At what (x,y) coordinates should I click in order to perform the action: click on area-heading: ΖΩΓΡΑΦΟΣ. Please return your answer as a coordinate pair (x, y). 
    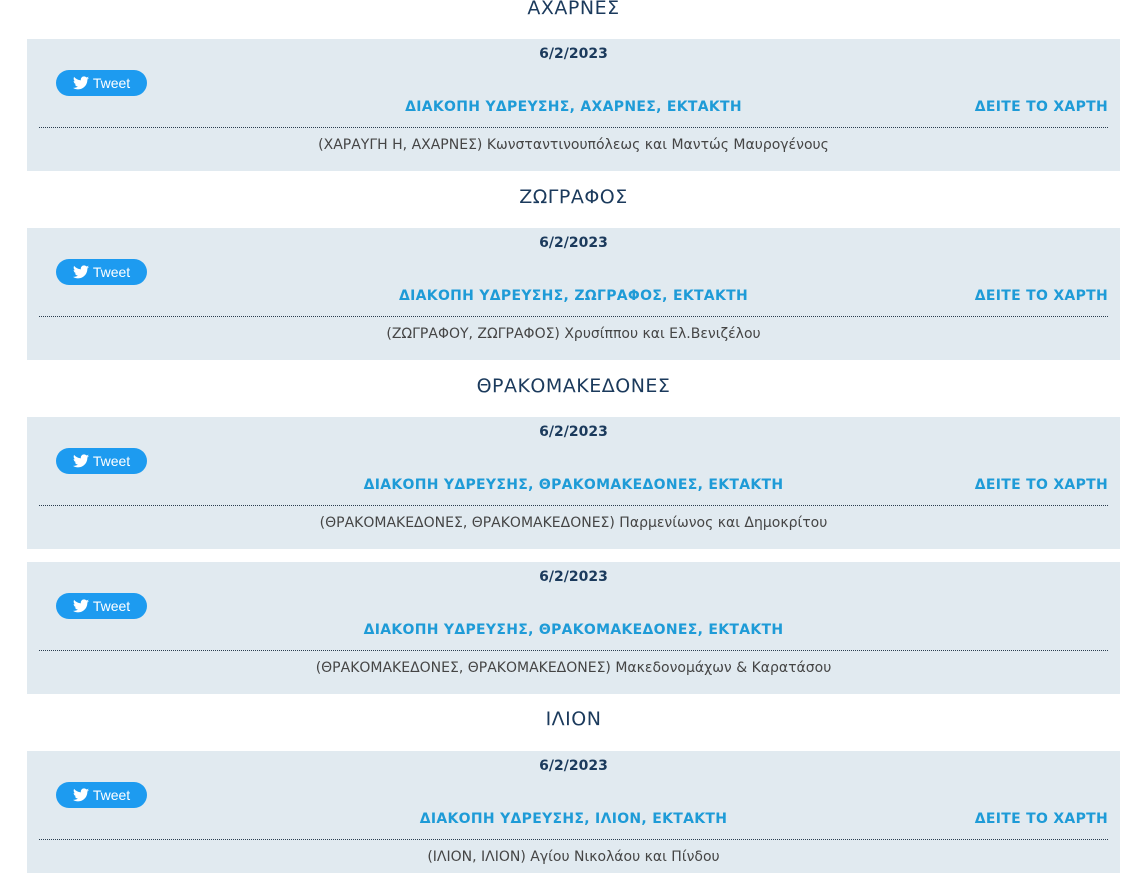
    Looking at the image, I should click on (573, 197).